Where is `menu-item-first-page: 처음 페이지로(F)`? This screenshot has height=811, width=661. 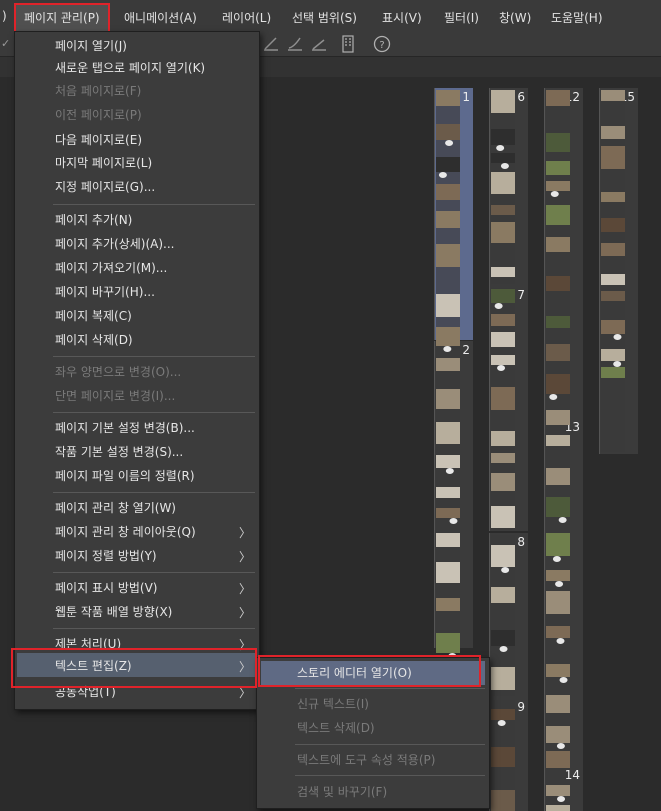
menu-item-first-page: 처음 페이지로(F) is located at coordinates (98, 91).